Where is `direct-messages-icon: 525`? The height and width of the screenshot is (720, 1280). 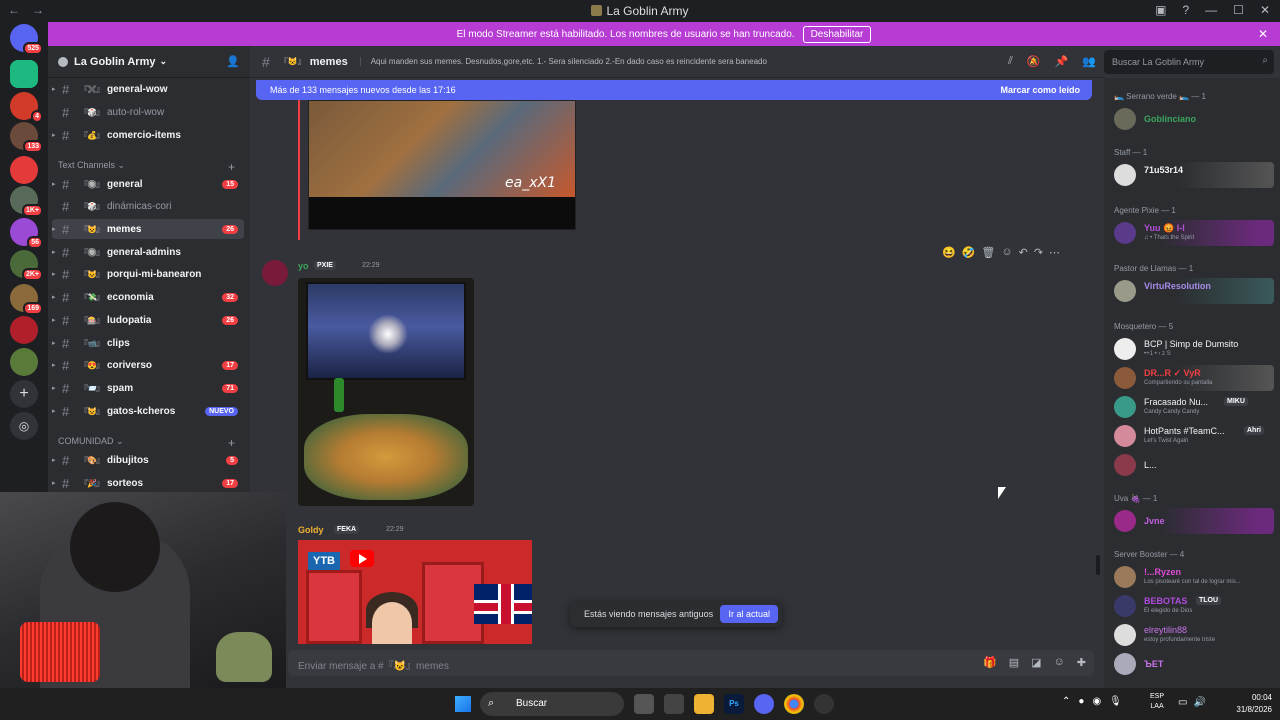 direct-messages-icon: 525 is located at coordinates (26, 39).